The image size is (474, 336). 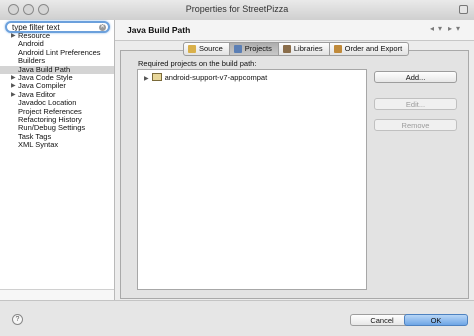 What do you see at coordinates (102, 27) in the screenshot?
I see `clear-filter-icon: ✕` at bounding box center [102, 27].